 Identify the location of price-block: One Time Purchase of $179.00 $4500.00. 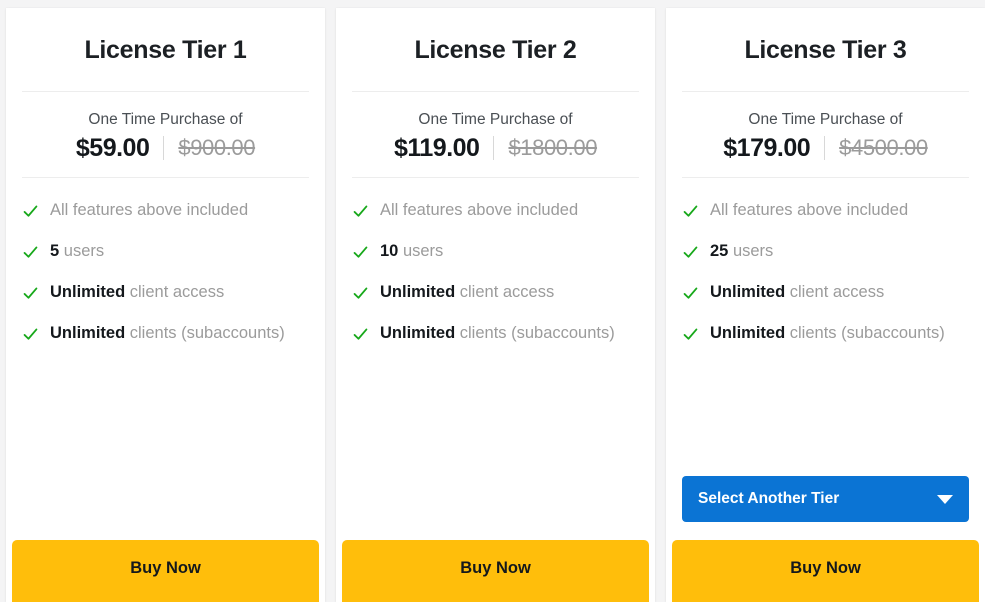
(825, 134).